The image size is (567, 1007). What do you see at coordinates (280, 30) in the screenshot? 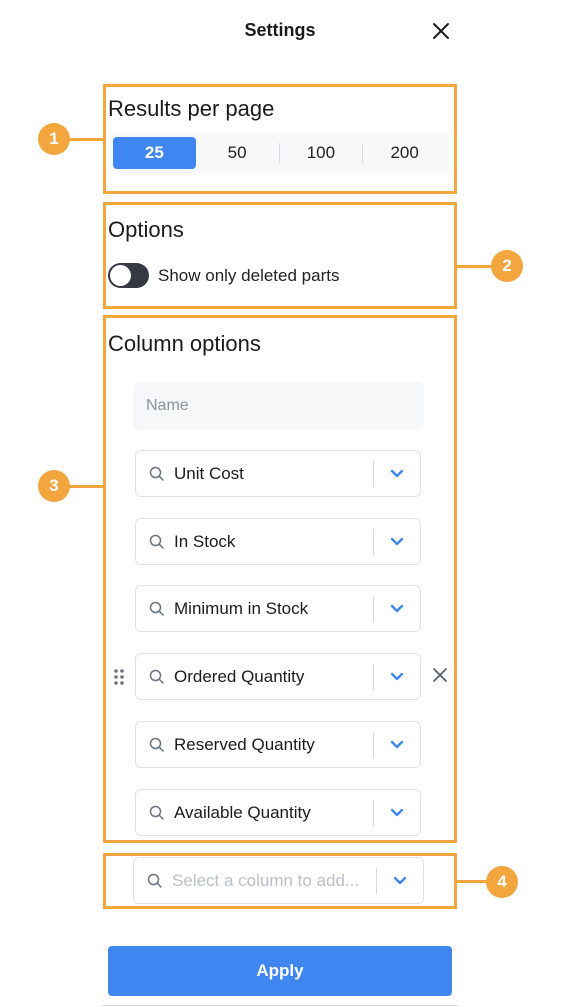
I see `dialog-title: Settings` at bounding box center [280, 30].